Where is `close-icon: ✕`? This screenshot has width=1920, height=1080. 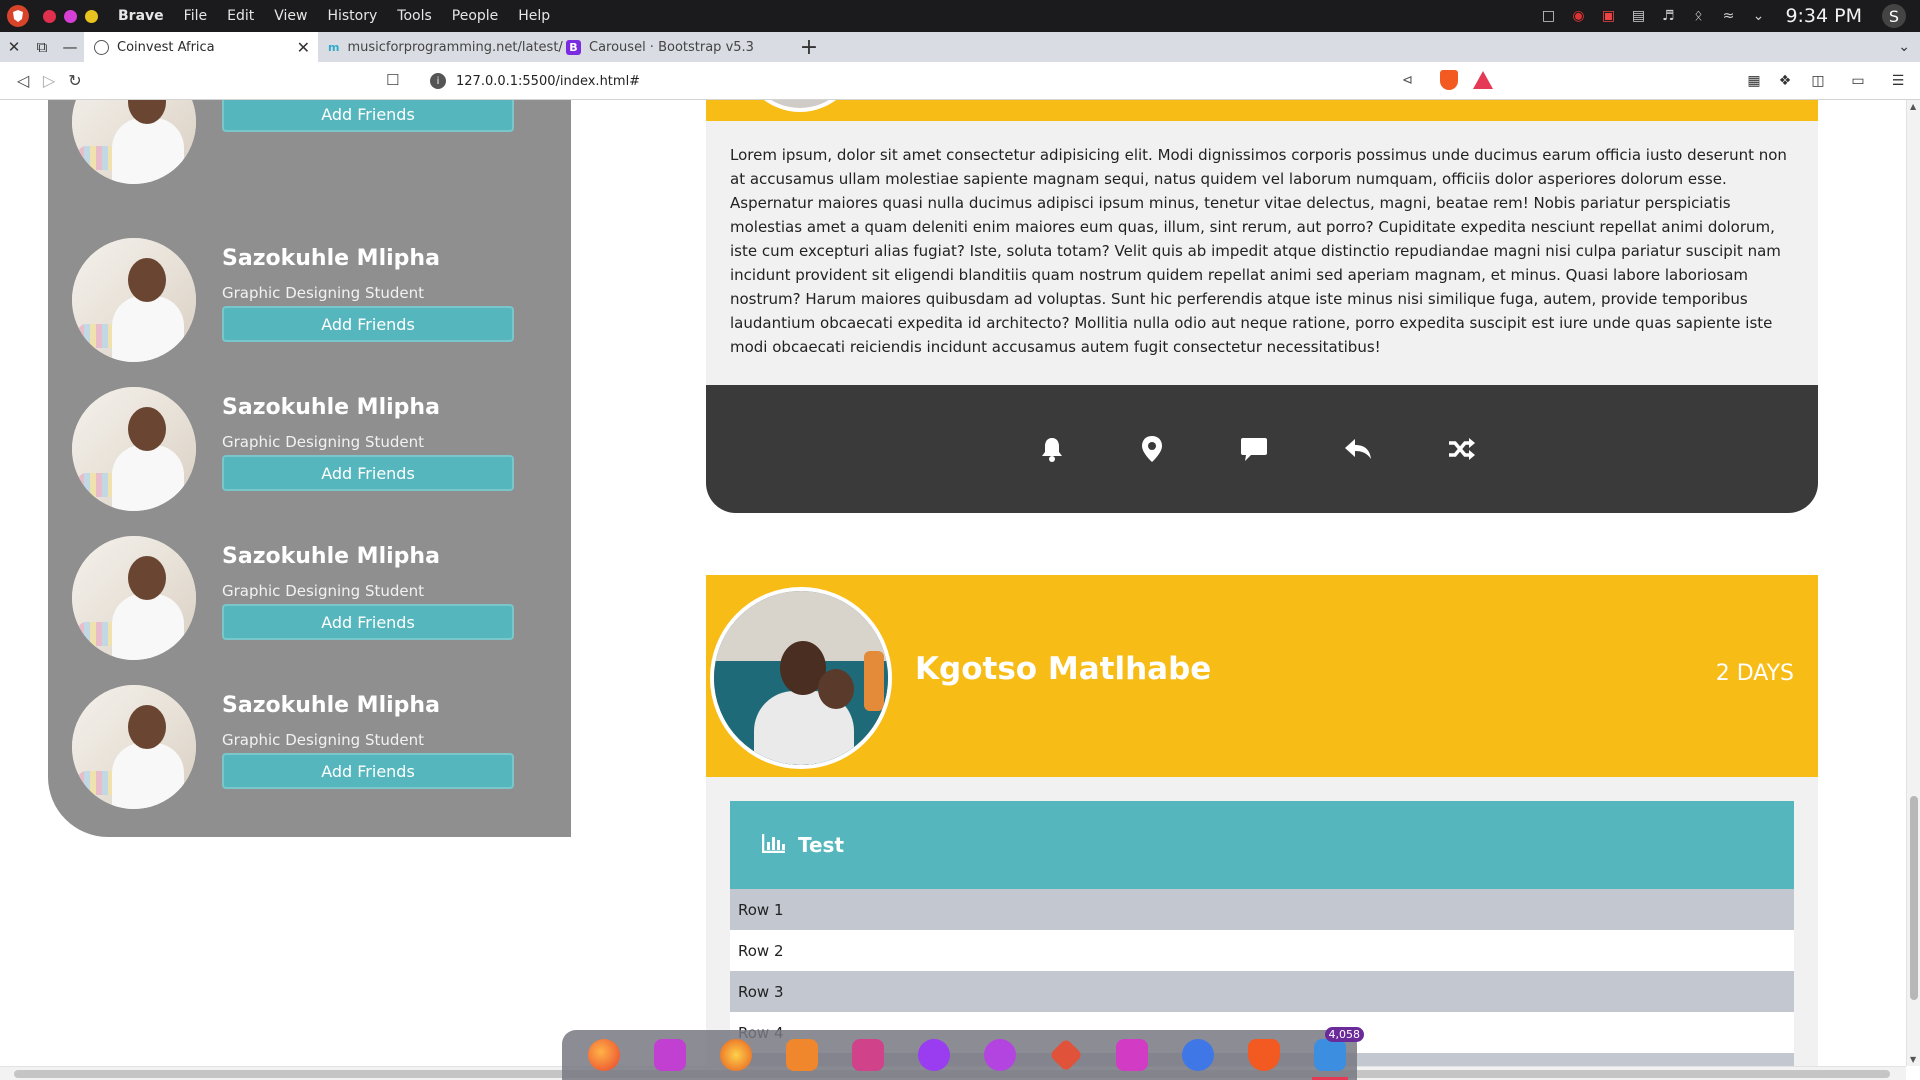 close-icon: ✕ is located at coordinates (14, 47).